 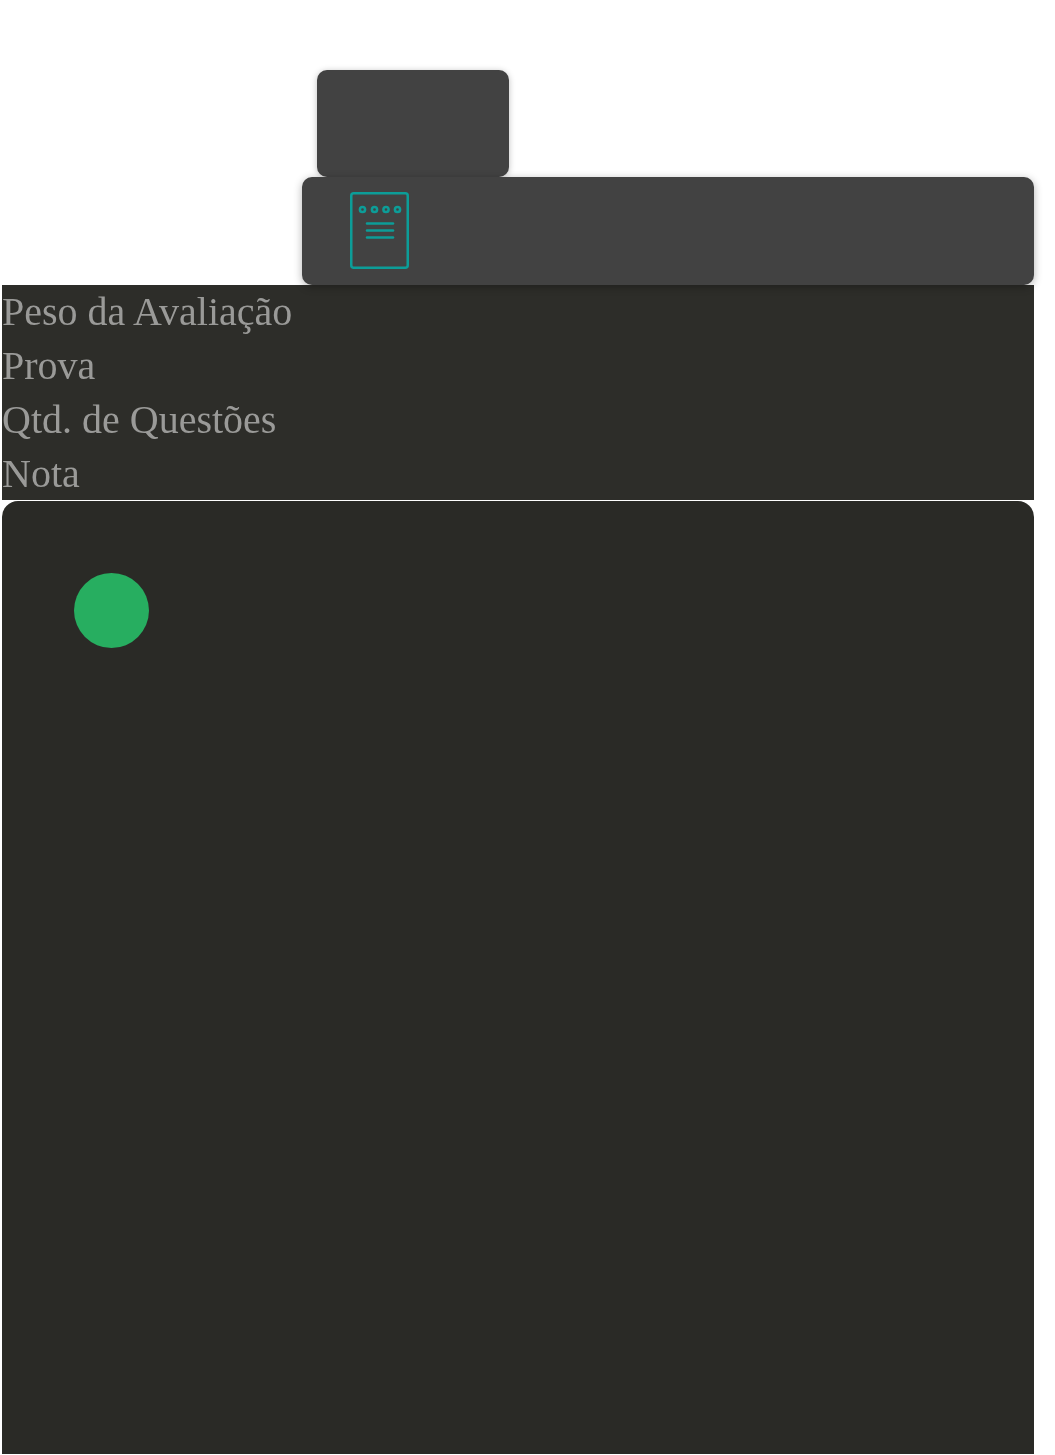 What do you see at coordinates (379, 230) in the screenshot?
I see `notepad-icon` at bounding box center [379, 230].